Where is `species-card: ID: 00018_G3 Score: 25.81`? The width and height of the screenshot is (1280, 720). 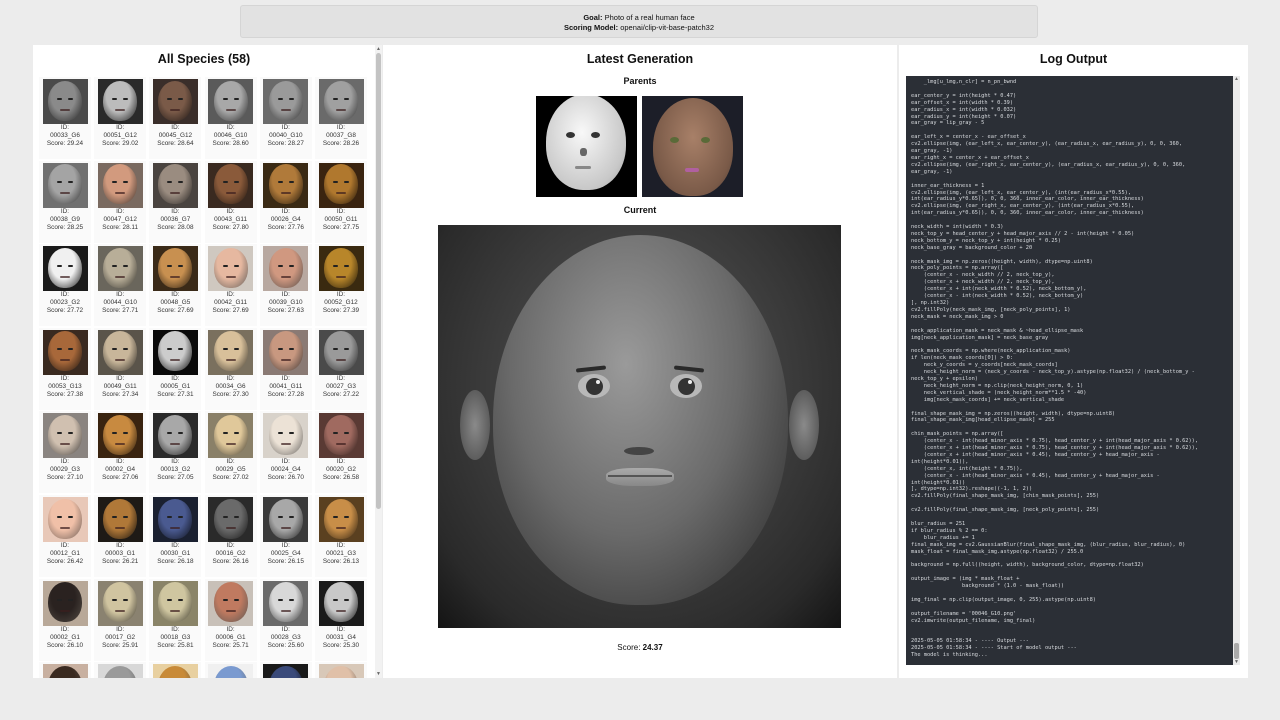
species-card: ID: 00018_G3 Score: 25.81 is located at coordinates (175, 619).